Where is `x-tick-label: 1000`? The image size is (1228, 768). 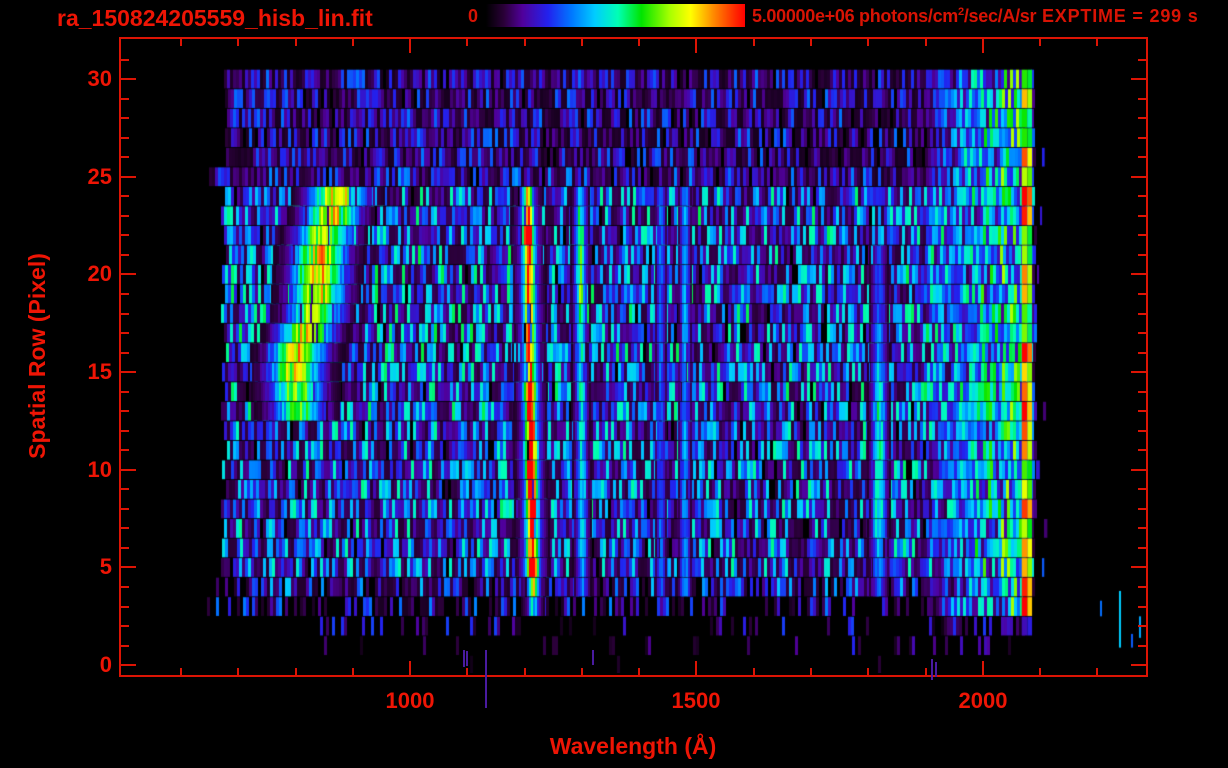
x-tick-label: 1000 is located at coordinates (410, 700).